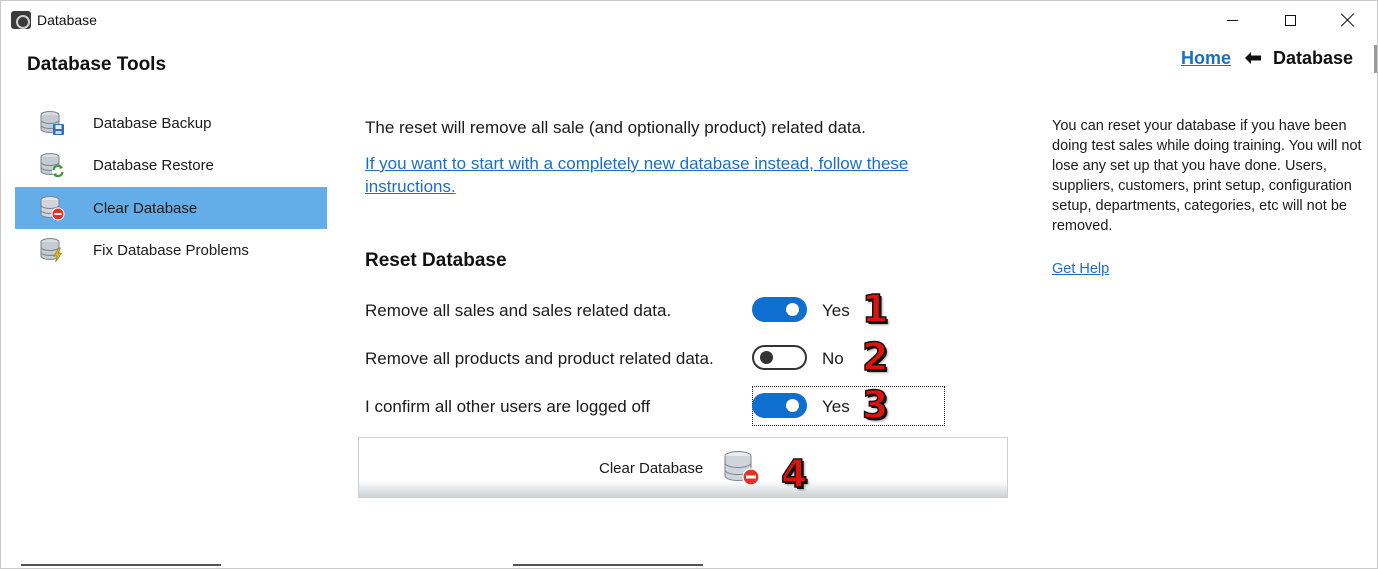 This screenshot has width=1378, height=569. I want to click on remove-sales-toggle, so click(779, 309).